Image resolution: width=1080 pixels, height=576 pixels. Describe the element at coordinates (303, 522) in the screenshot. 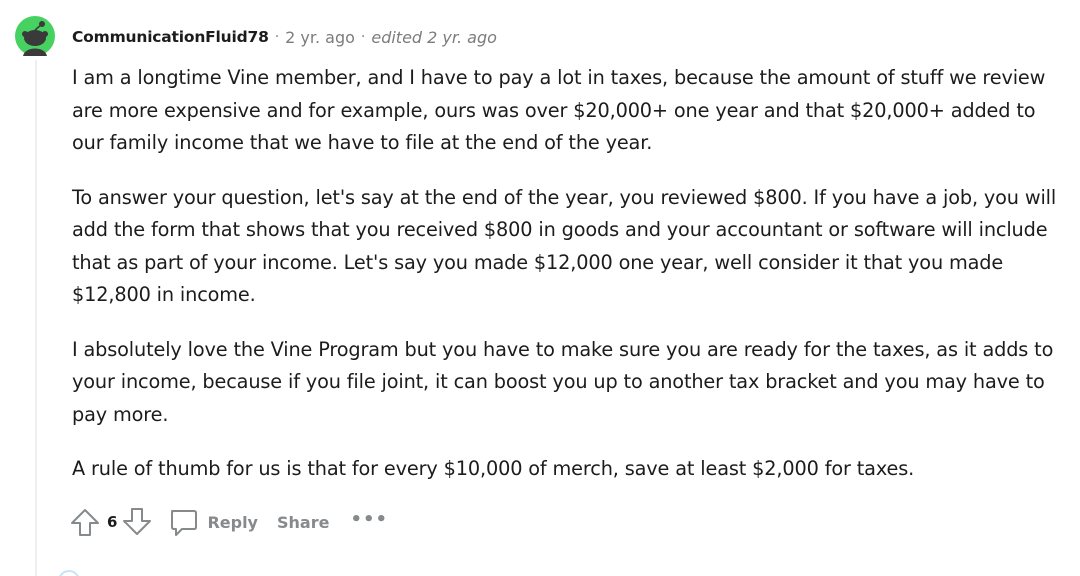

I see `share-button: Share` at that location.